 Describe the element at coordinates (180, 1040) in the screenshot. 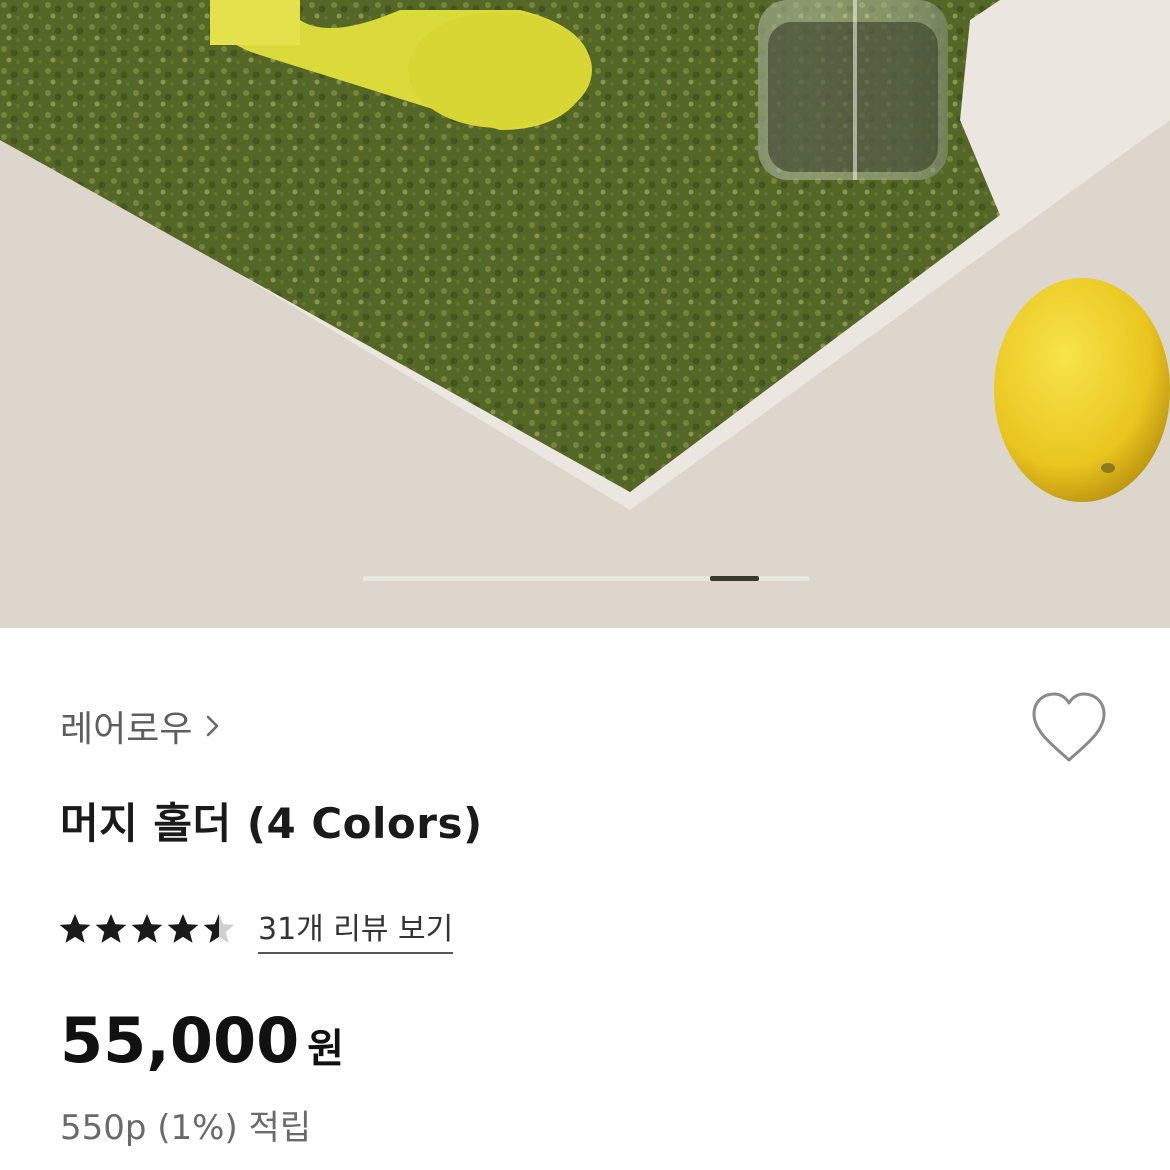

I see `price-value: 55,000` at that location.